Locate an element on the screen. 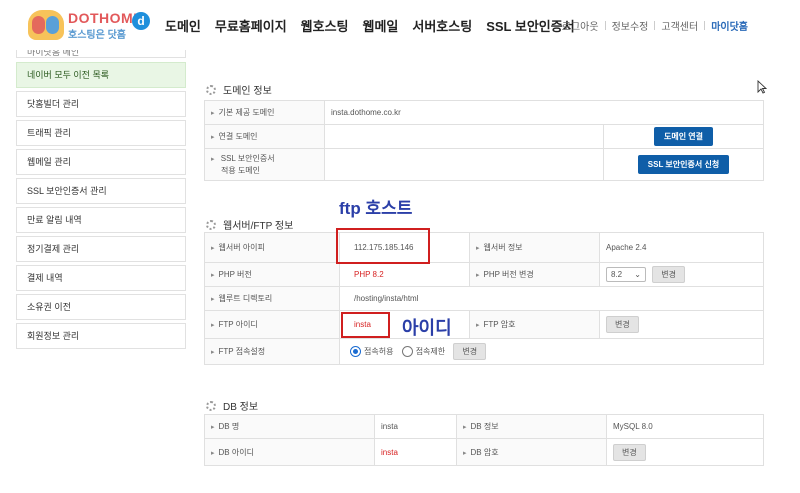 This screenshot has width=800, height=493. logout-link: 로그아웃 is located at coordinates (580, 25).